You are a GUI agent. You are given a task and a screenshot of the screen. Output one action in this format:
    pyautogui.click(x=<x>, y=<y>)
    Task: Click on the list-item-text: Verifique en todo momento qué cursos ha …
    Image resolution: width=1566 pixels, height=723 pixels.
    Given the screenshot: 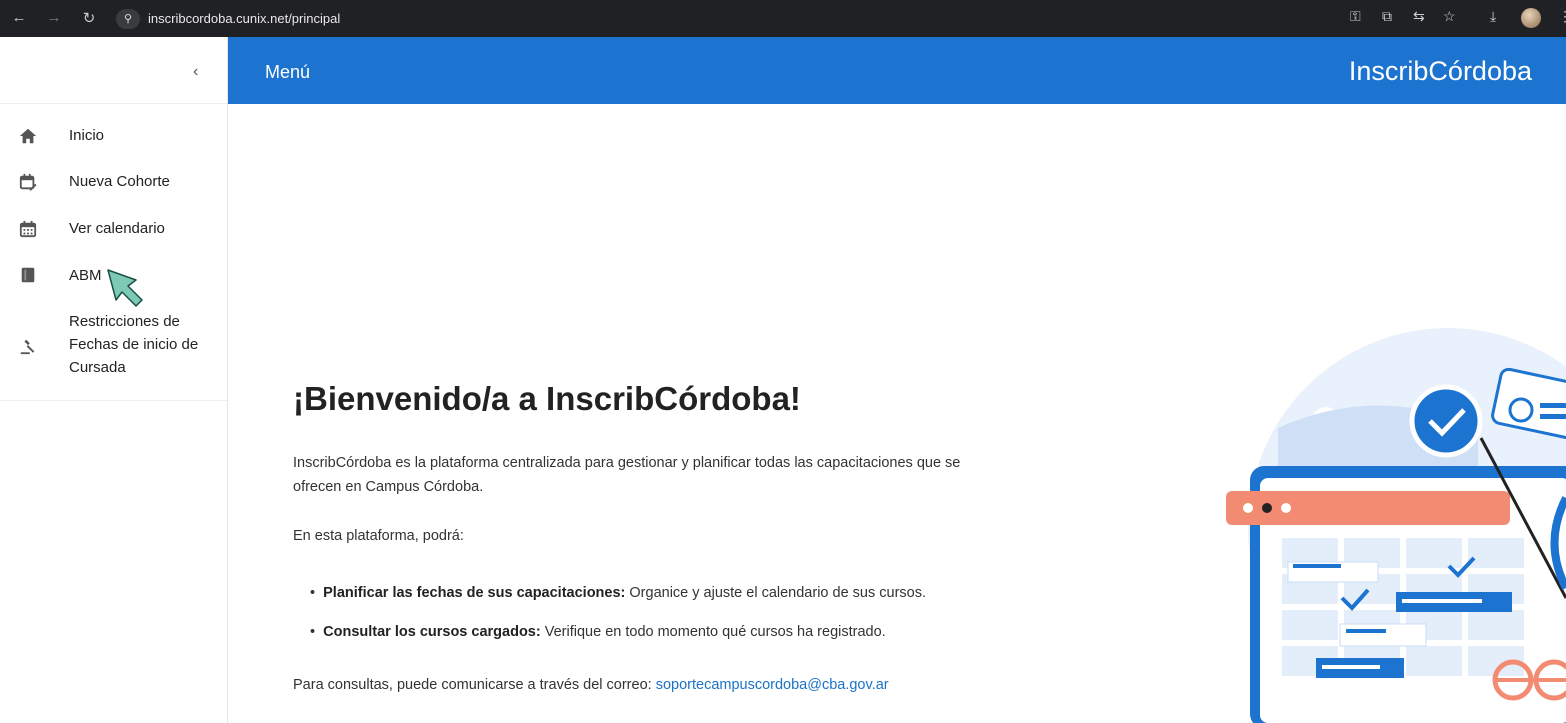 What is the action you would take?
    pyautogui.click(x=713, y=632)
    